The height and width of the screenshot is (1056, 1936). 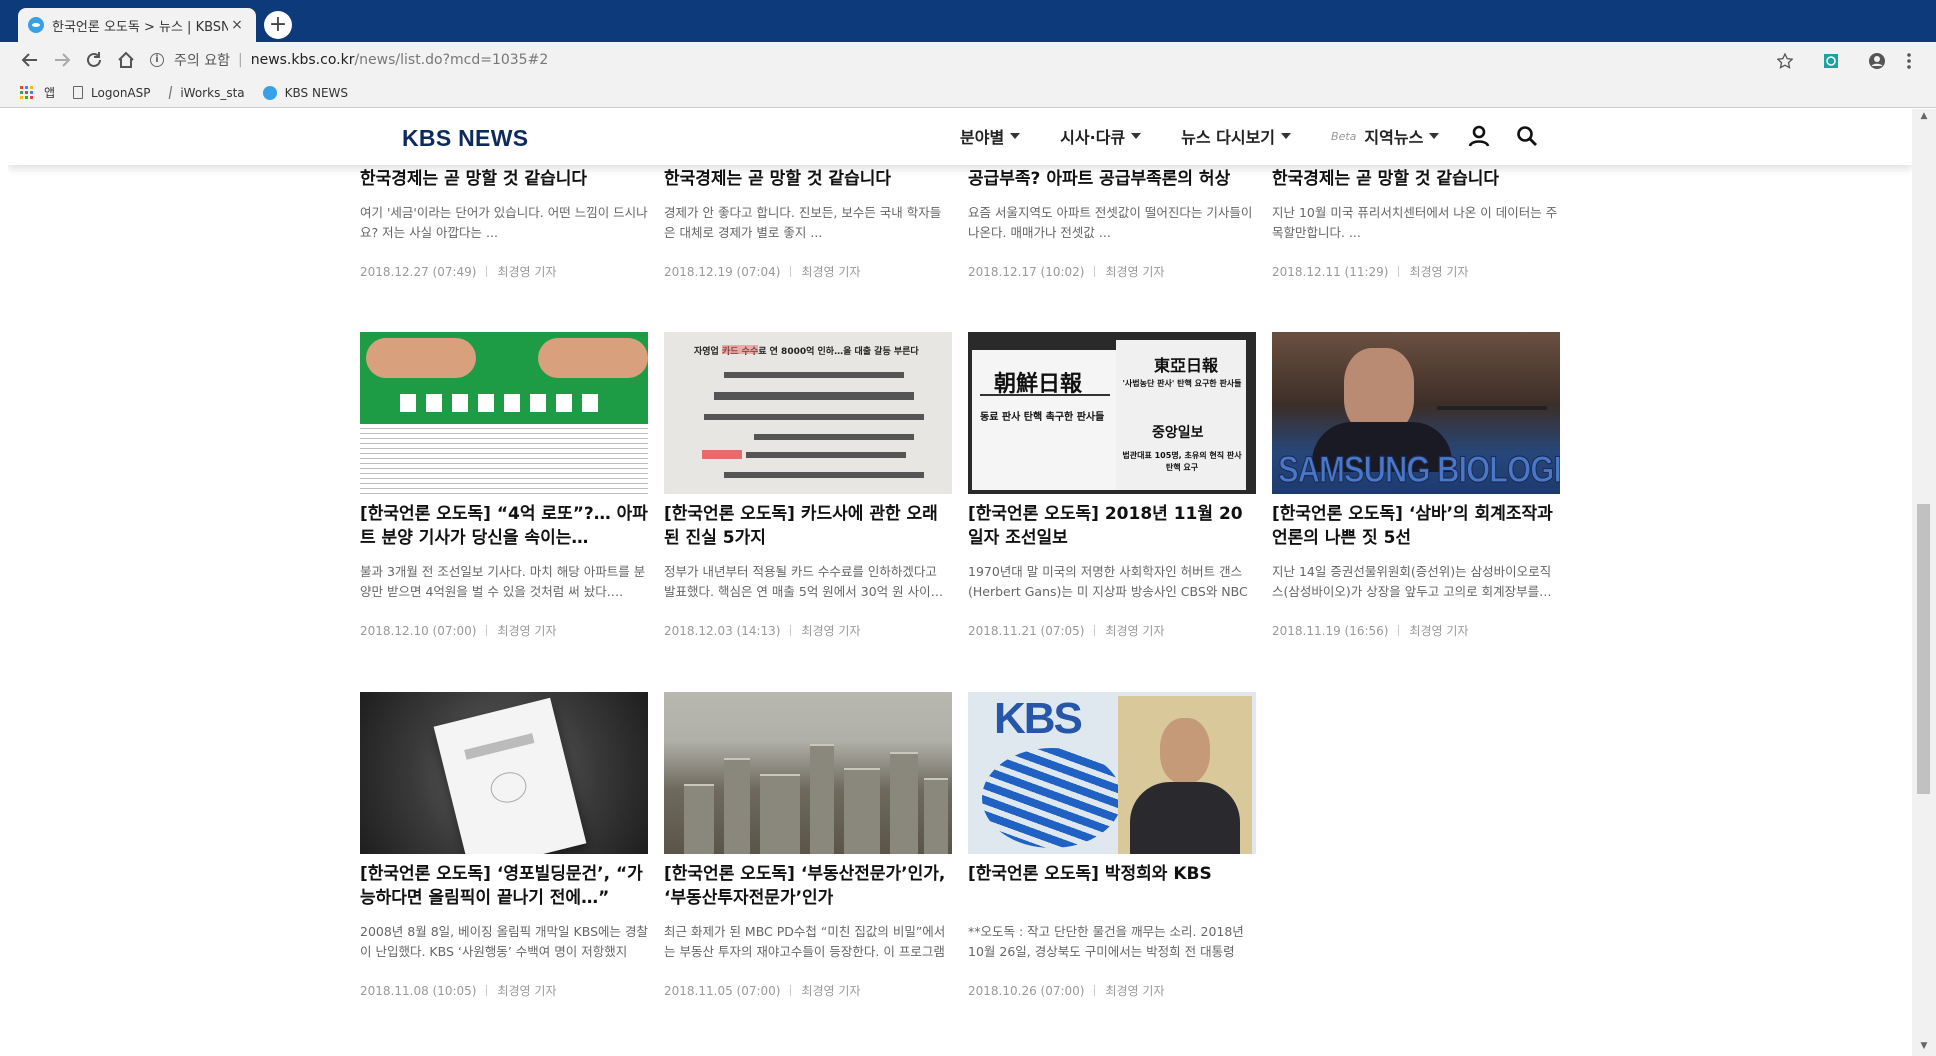 What do you see at coordinates (990, 136) in the screenshot?
I see `nav-item-category: 분야별` at bounding box center [990, 136].